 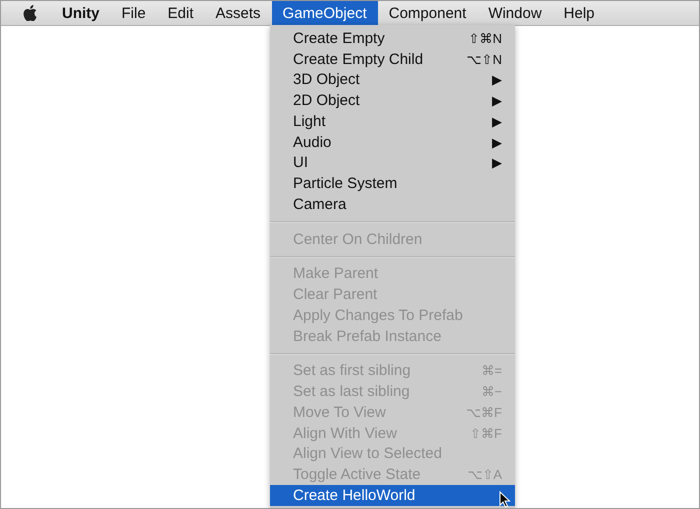 What do you see at coordinates (484, 59) in the screenshot?
I see `shortcut-label: ⌥⇧N` at bounding box center [484, 59].